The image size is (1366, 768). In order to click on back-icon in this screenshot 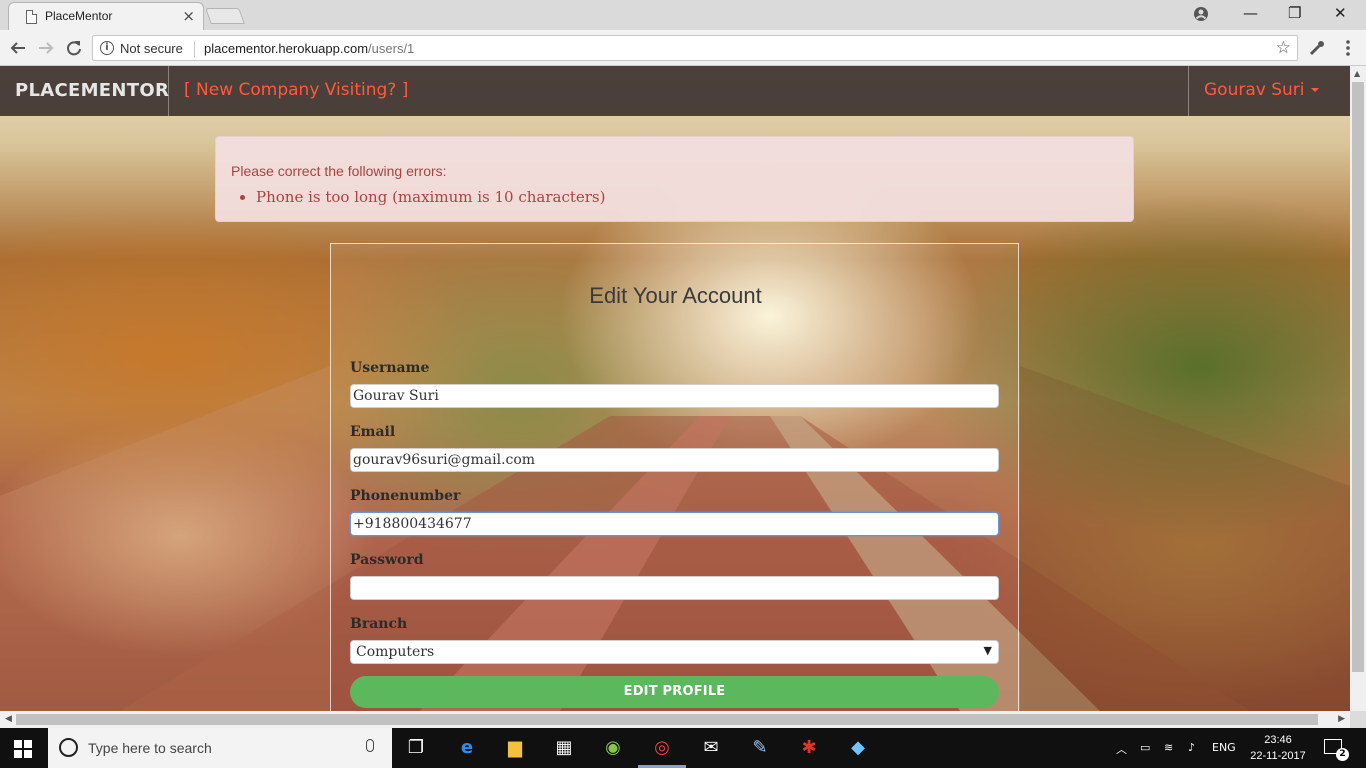, I will do `click(18, 48)`.